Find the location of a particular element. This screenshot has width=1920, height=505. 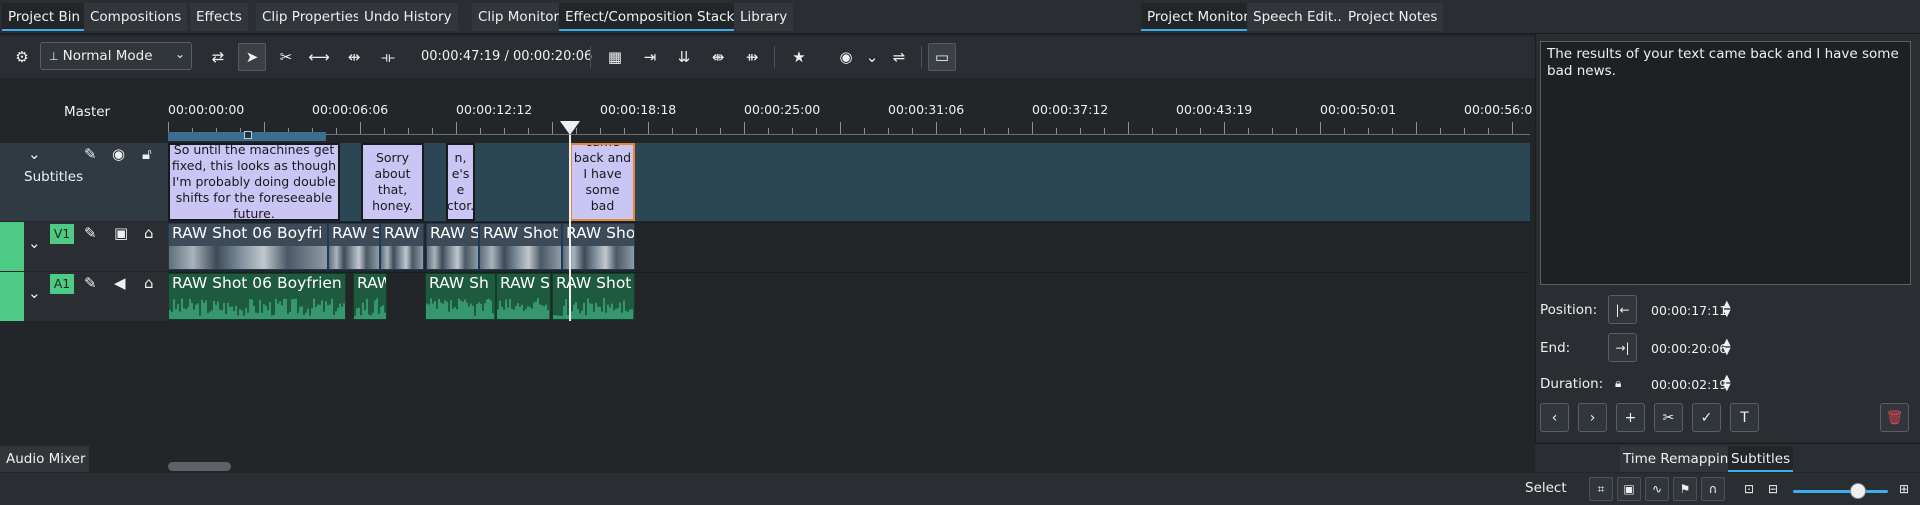

previous-subtitle-button: ‹ is located at coordinates (1554, 417).